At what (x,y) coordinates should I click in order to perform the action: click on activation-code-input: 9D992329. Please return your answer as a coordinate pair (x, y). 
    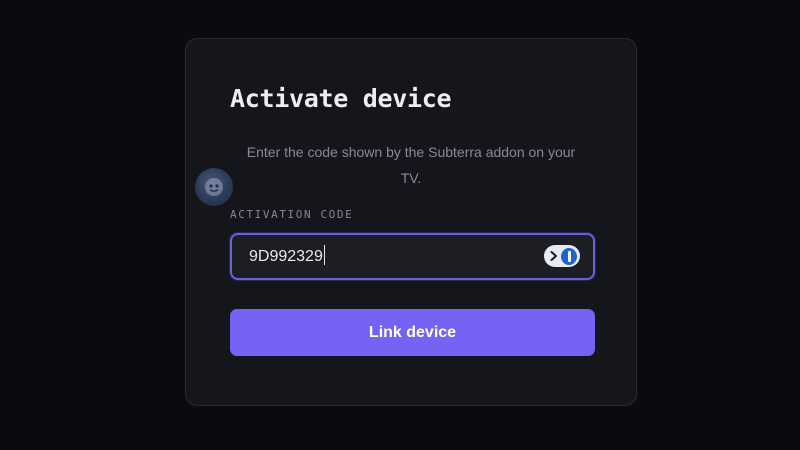
    Looking at the image, I should click on (286, 256).